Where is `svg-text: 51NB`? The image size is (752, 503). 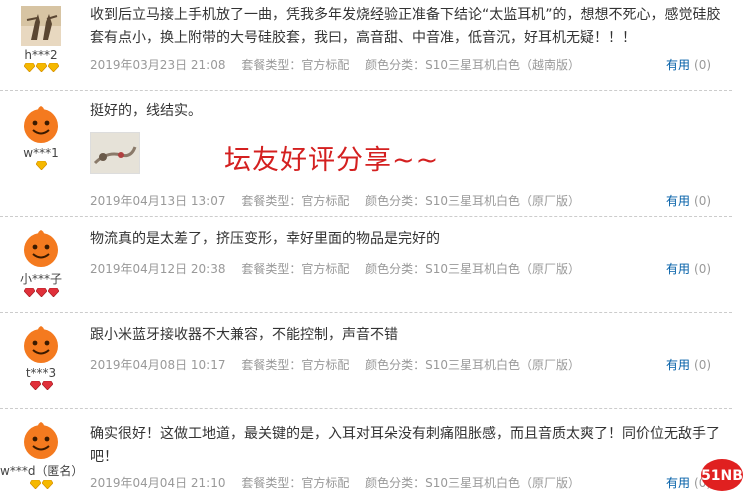
svg-text: 51NB is located at coordinates (722, 476).